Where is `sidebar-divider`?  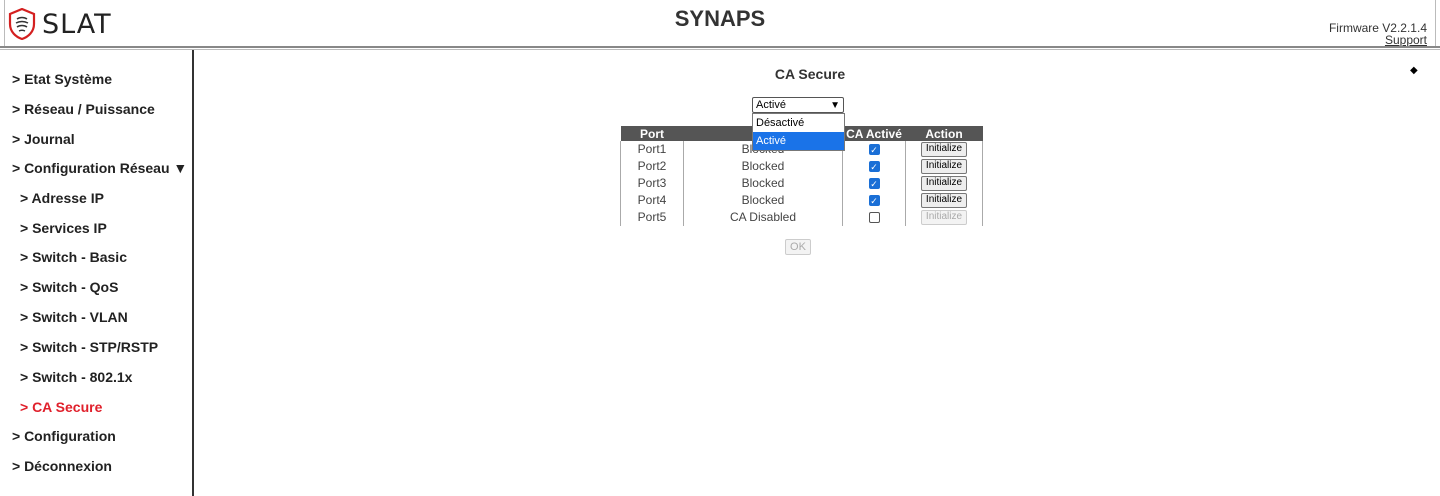
sidebar-divider is located at coordinates (193, 273).